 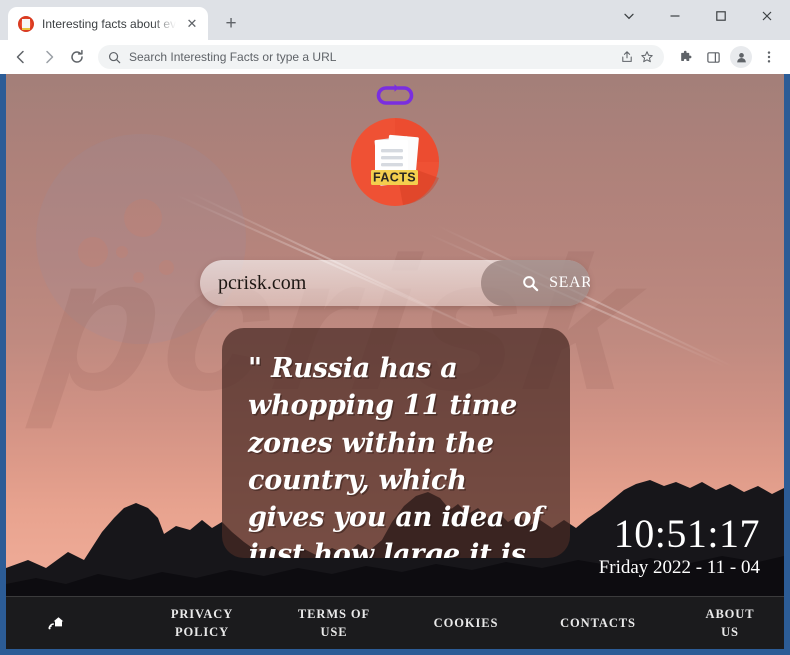 What do you see at coordinates (769, 57) in the screenshot?
I see `three-dot-menu-icon` at bounding box center [769, 57].